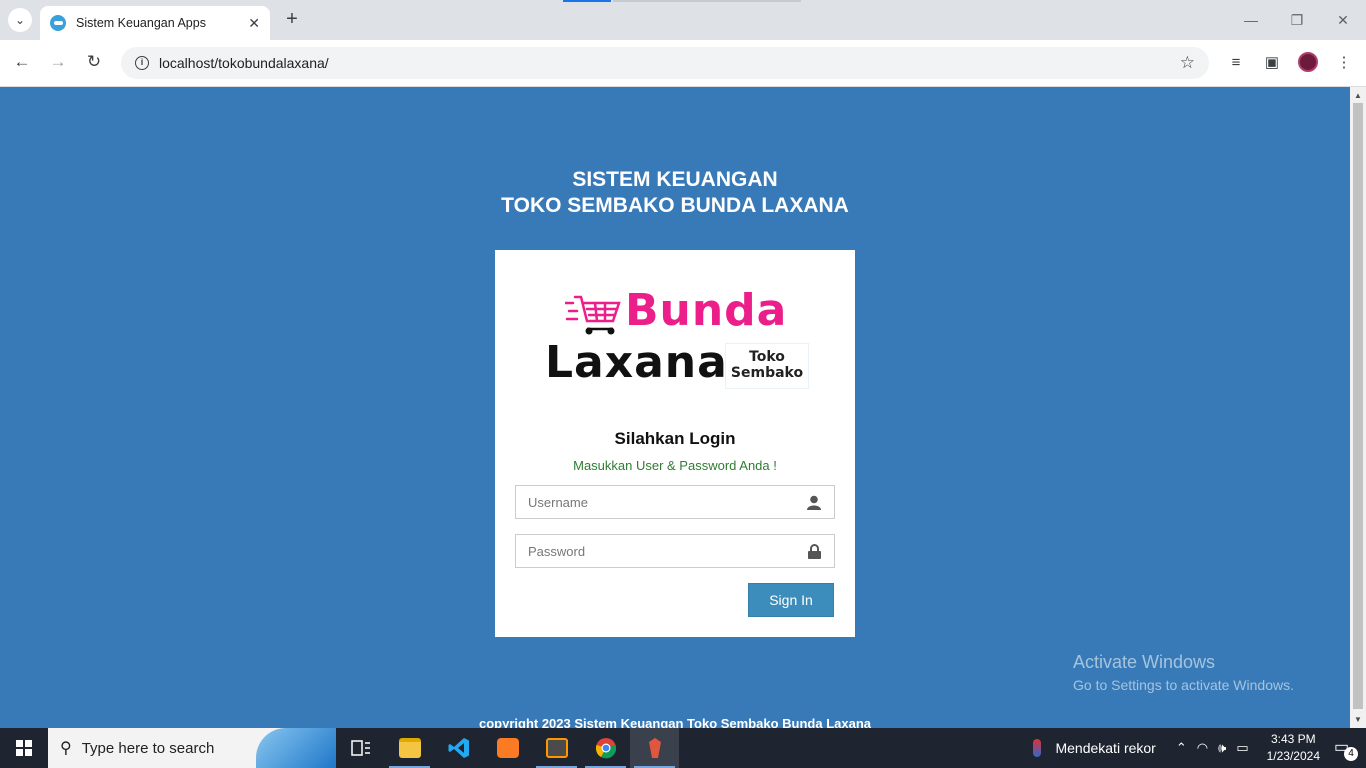  Describe the element at coordinates (767, 373) in the screenshot. I see `logo-tagline-sembako: Sembako` at that location.